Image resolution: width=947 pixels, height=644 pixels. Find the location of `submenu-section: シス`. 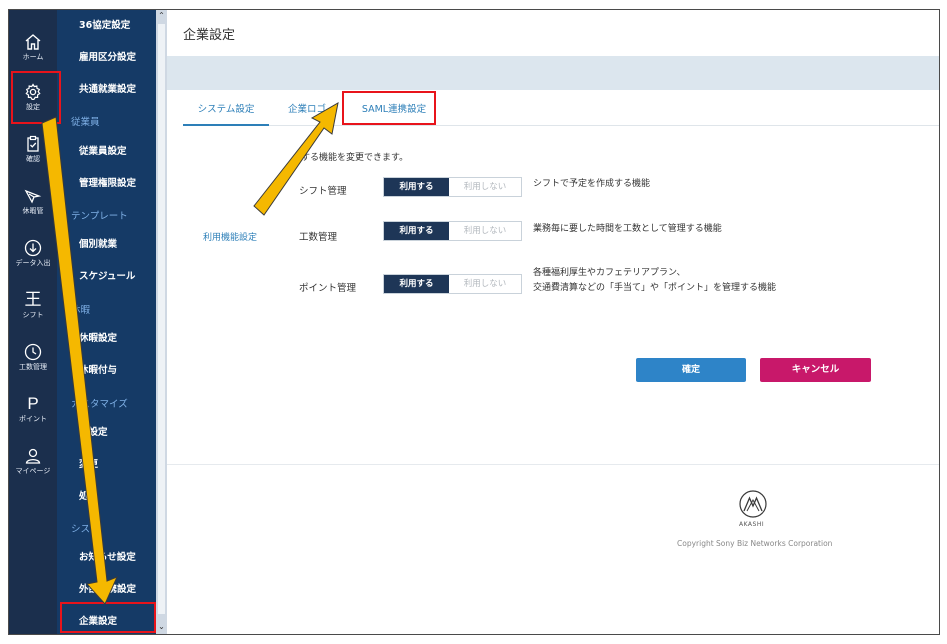

submenu-section: シス is located at coordinates (81, 529).